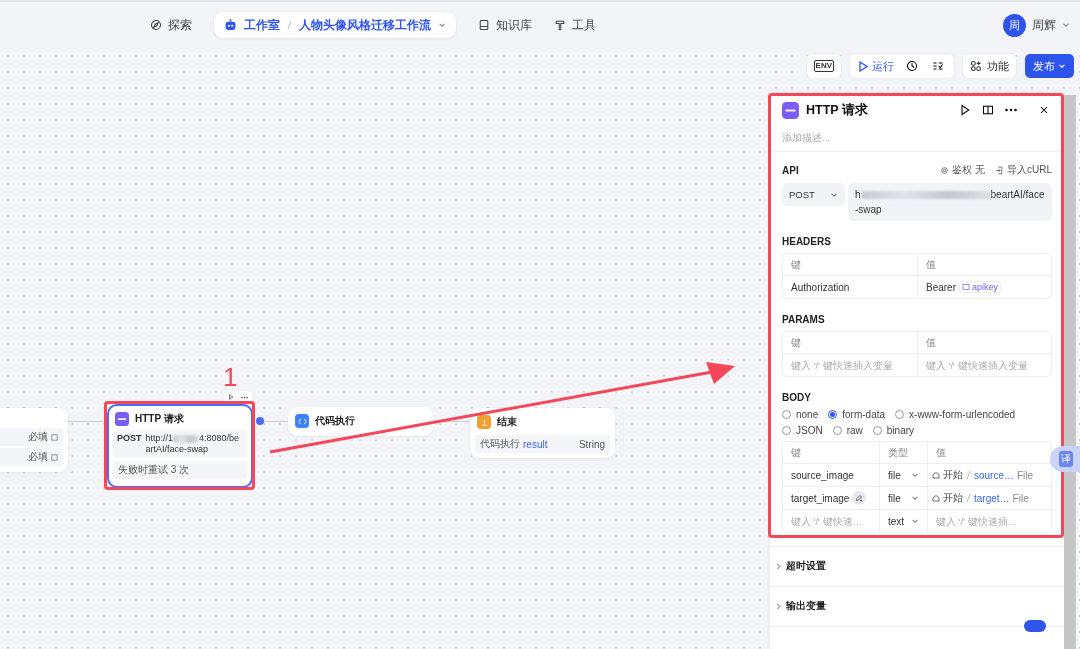  What do you see at coordinates (542, 433) in the screenshot?
I see `node-card: 结束 代码执行 result String` at bounding box center [542, 433].